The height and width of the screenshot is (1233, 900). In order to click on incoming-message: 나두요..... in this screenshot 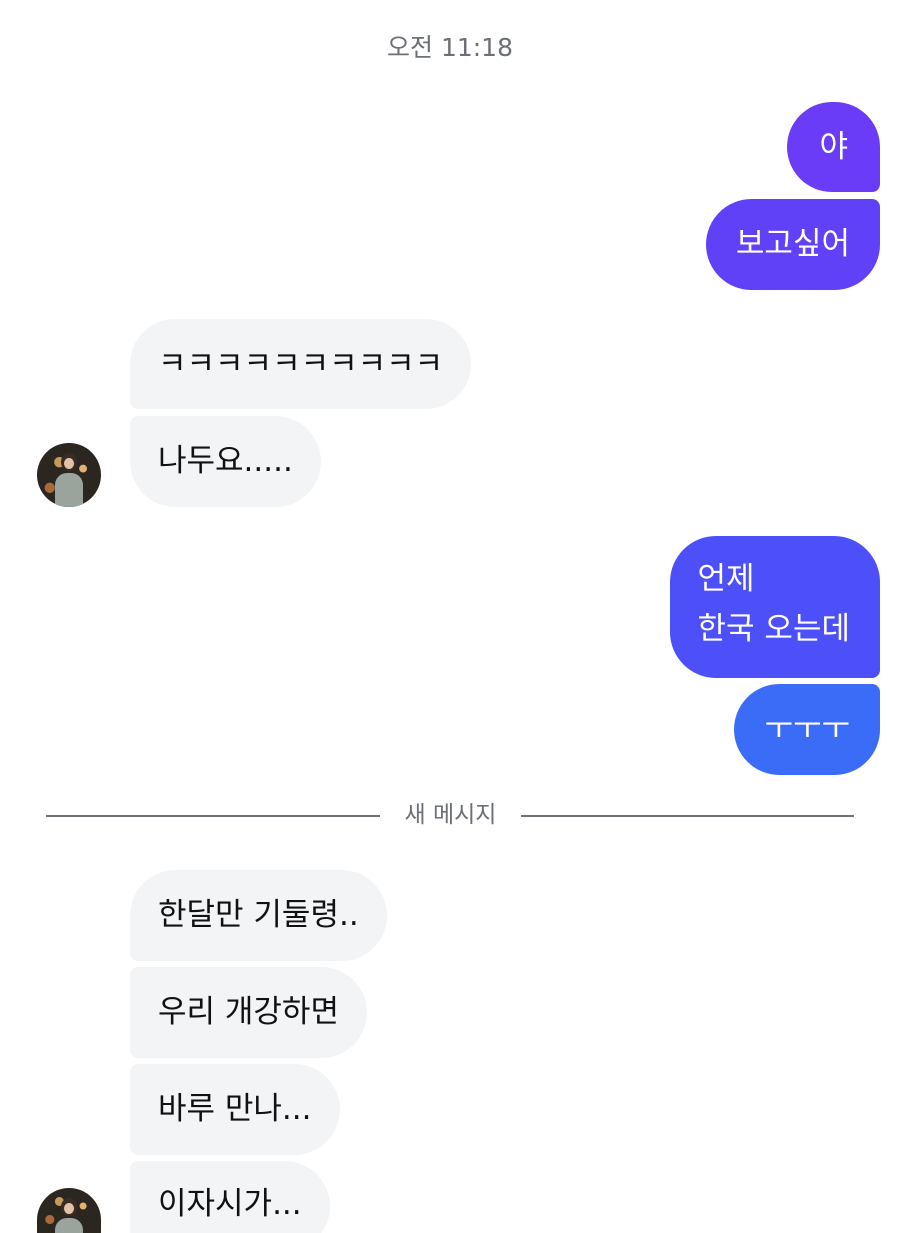, I will do `click(225, 461)`.